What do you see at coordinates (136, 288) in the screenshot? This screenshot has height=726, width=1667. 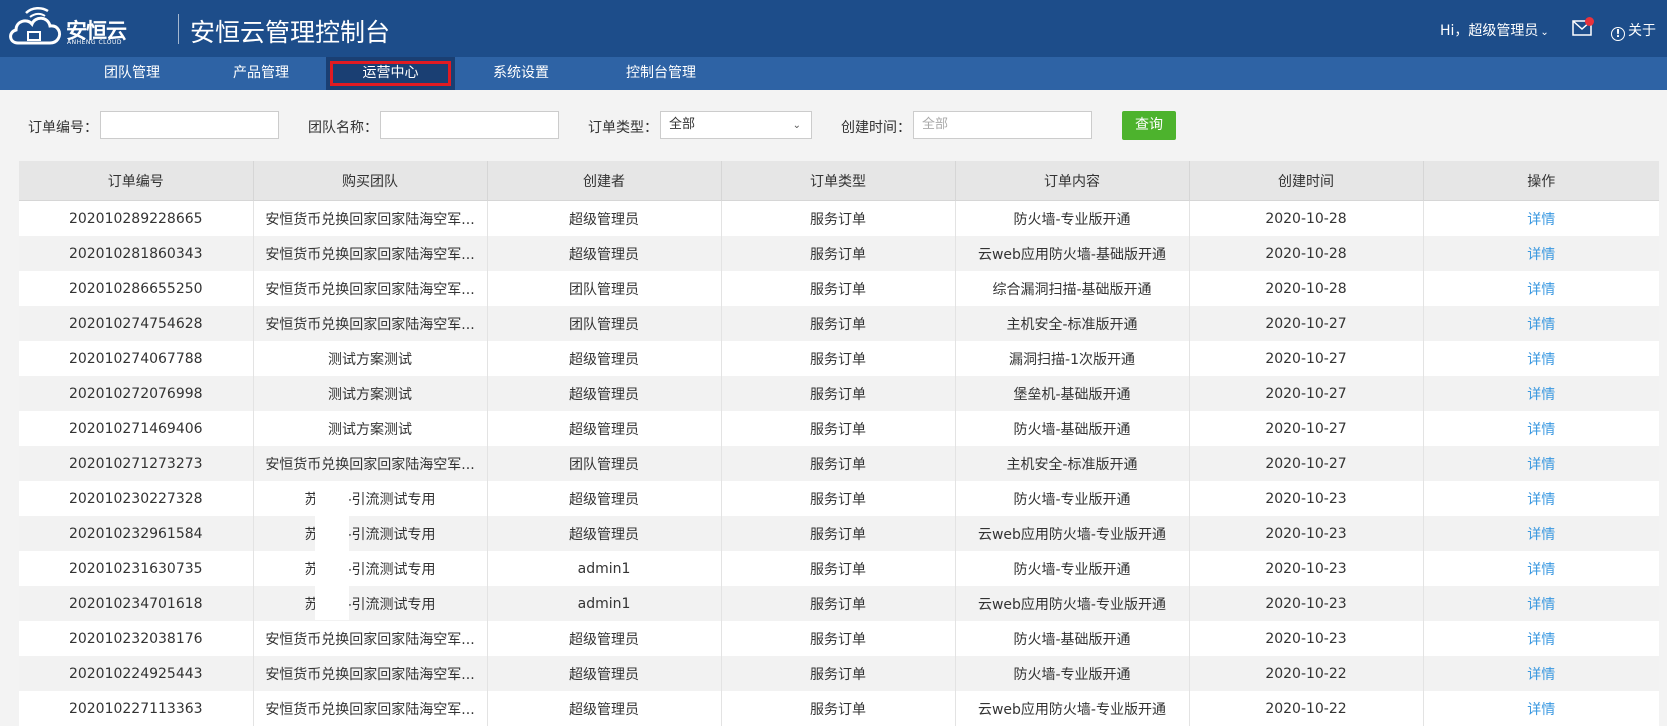 I see `order-no-cell: 202010286655250` at bounding box center [136, 288].